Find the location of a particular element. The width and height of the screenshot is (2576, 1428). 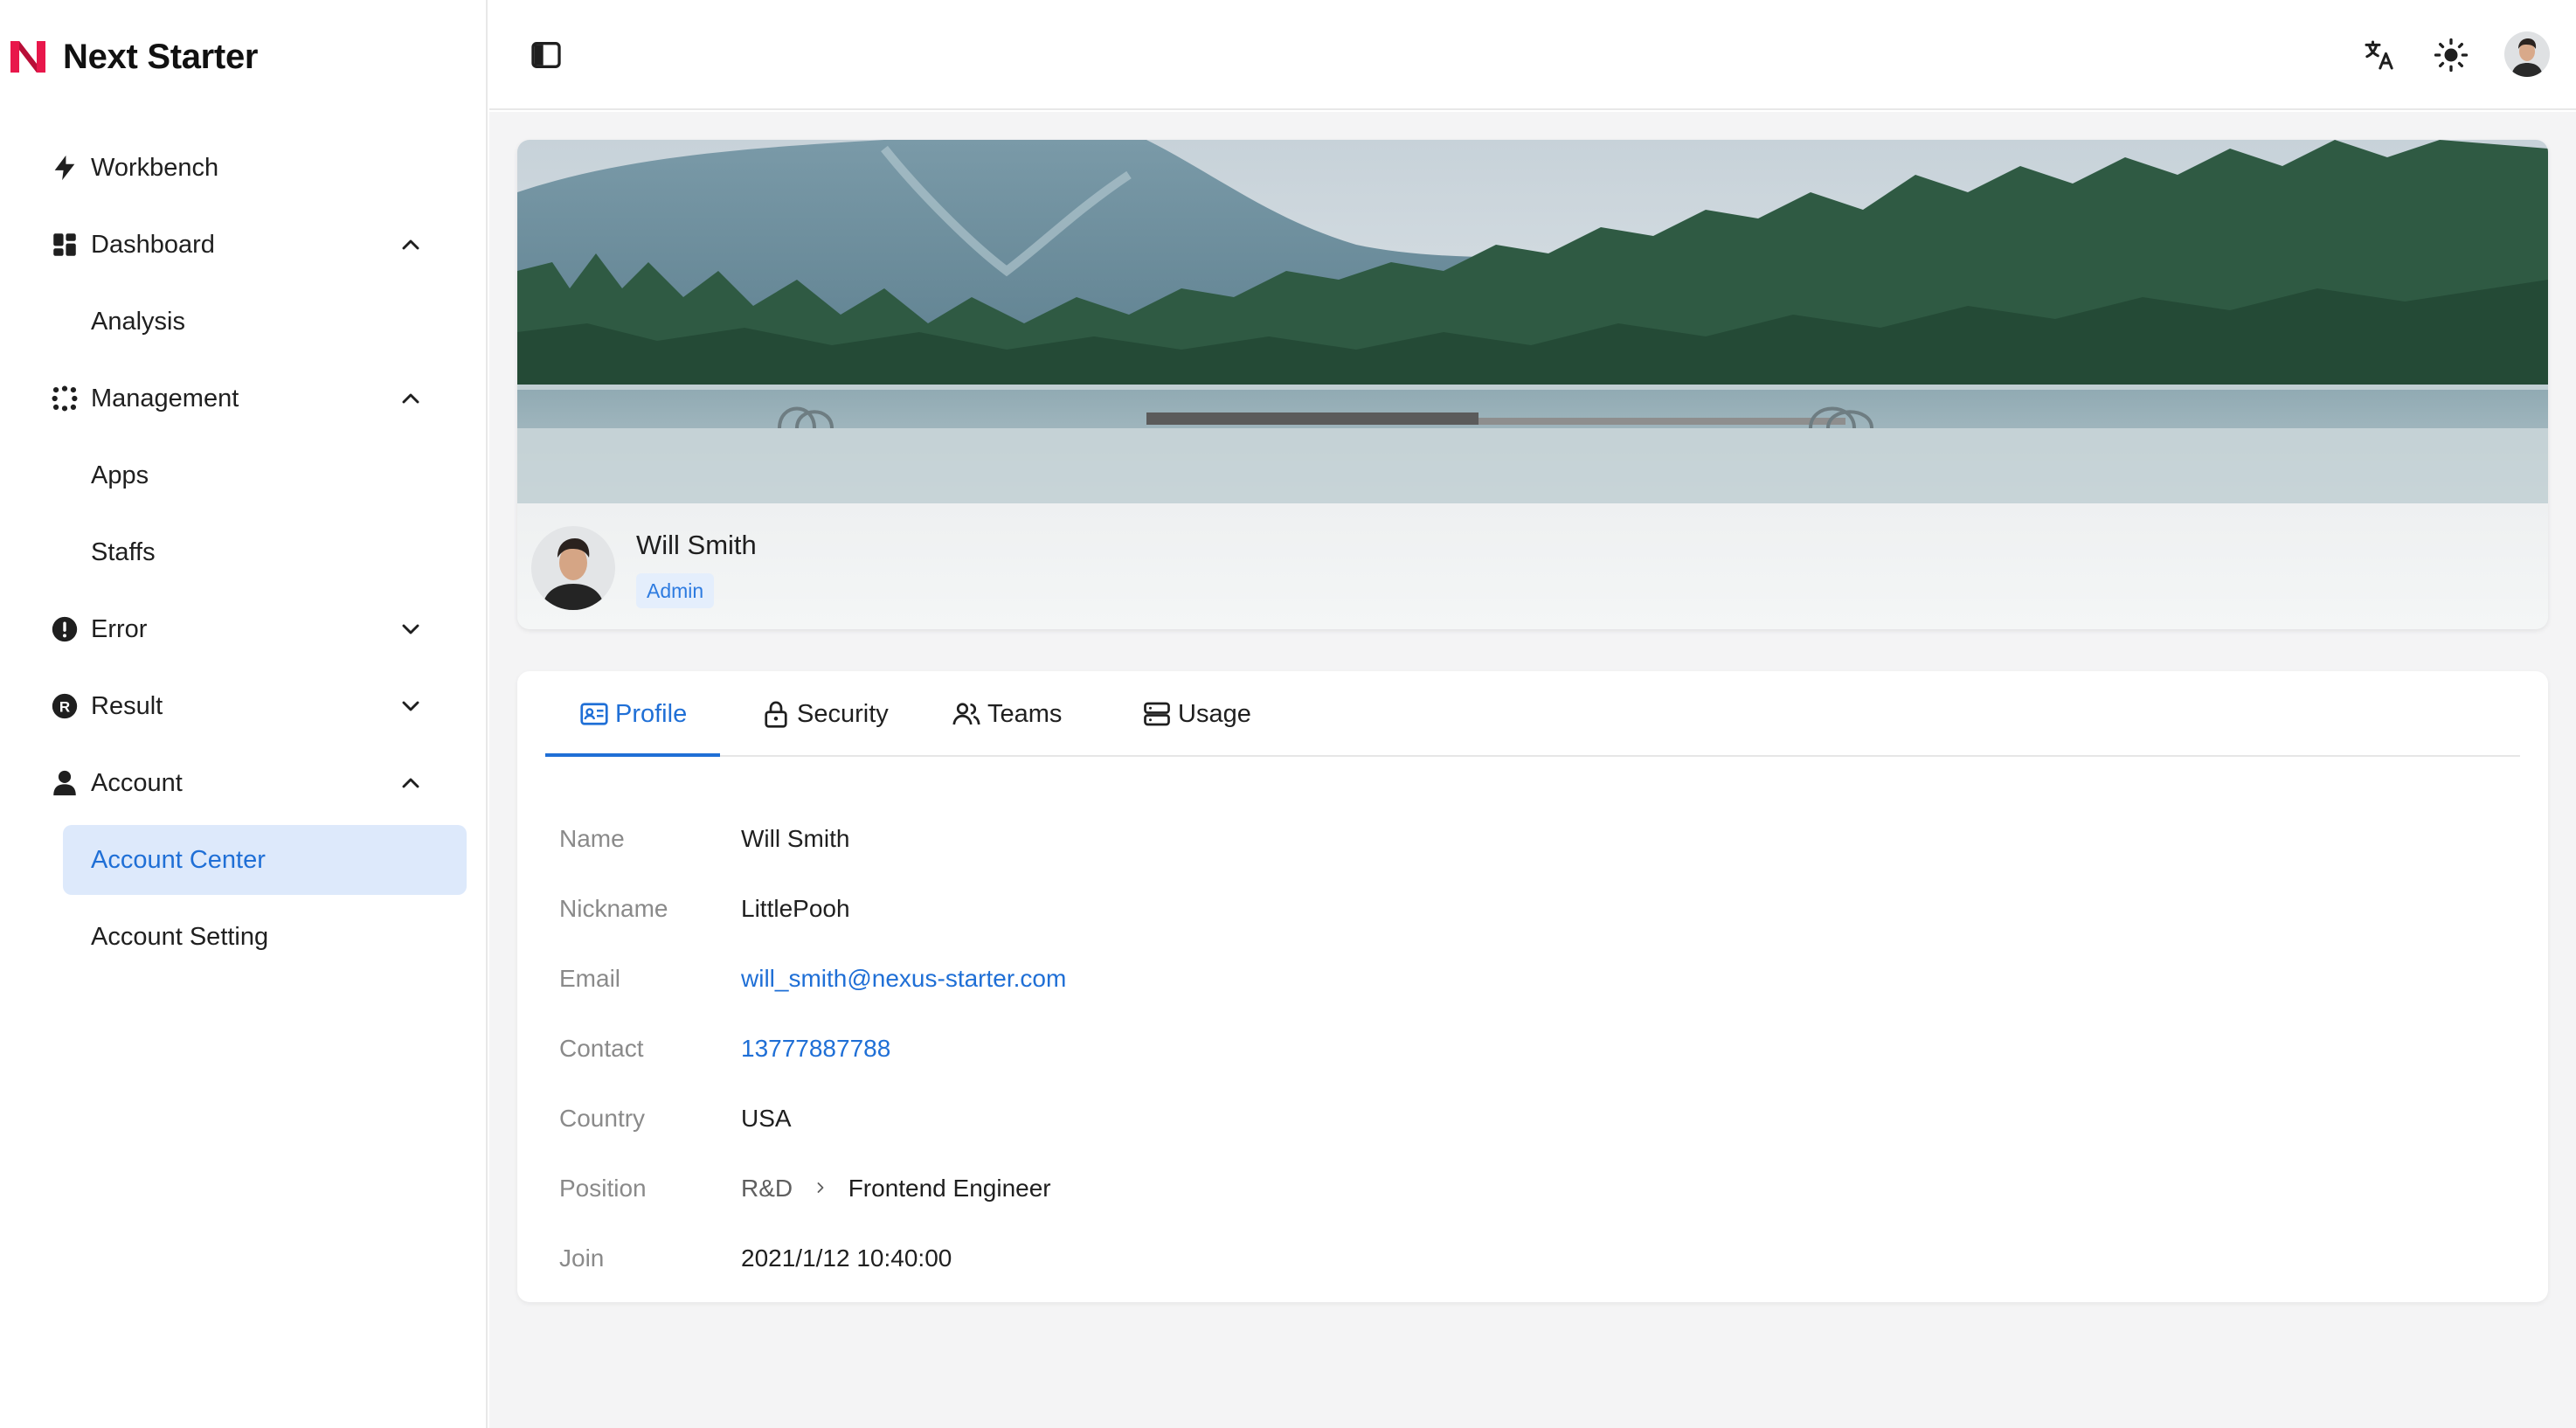

tab-label: Teams is located at coordinates (1025, 713).